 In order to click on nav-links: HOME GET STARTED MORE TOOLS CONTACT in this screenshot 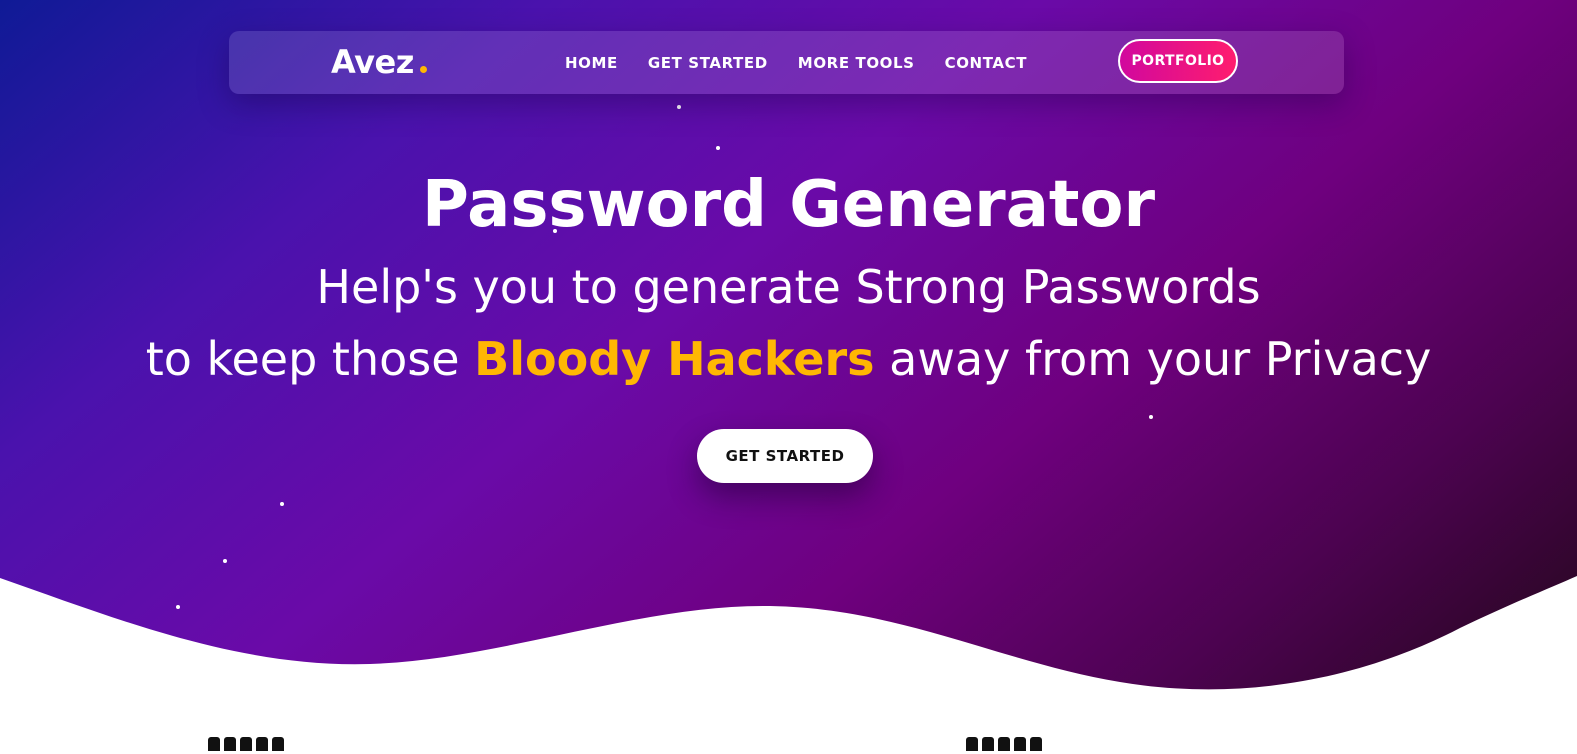, I will do `click(811, 62)`.